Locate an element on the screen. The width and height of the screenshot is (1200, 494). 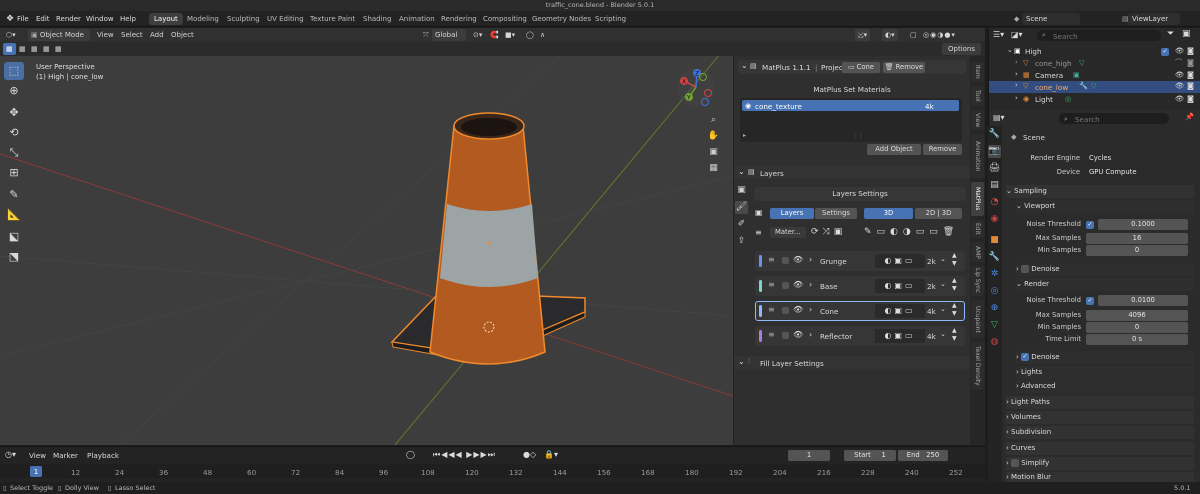
properties-search: ⌕ Search is located at coordinates (1114, 118).